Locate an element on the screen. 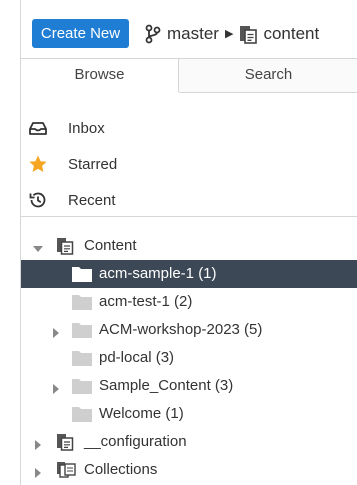  branch-name: master is located at coordinates (193, 34).